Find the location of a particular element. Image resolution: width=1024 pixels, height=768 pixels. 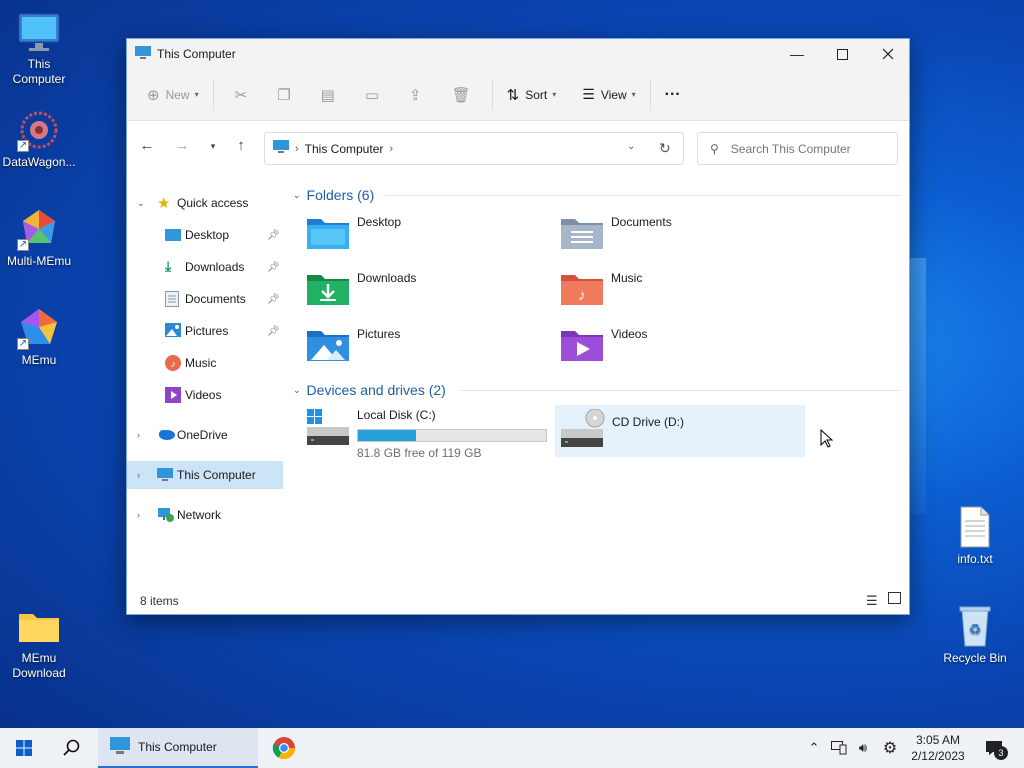

window-title: This Computer is located at coordinates (196, 54).